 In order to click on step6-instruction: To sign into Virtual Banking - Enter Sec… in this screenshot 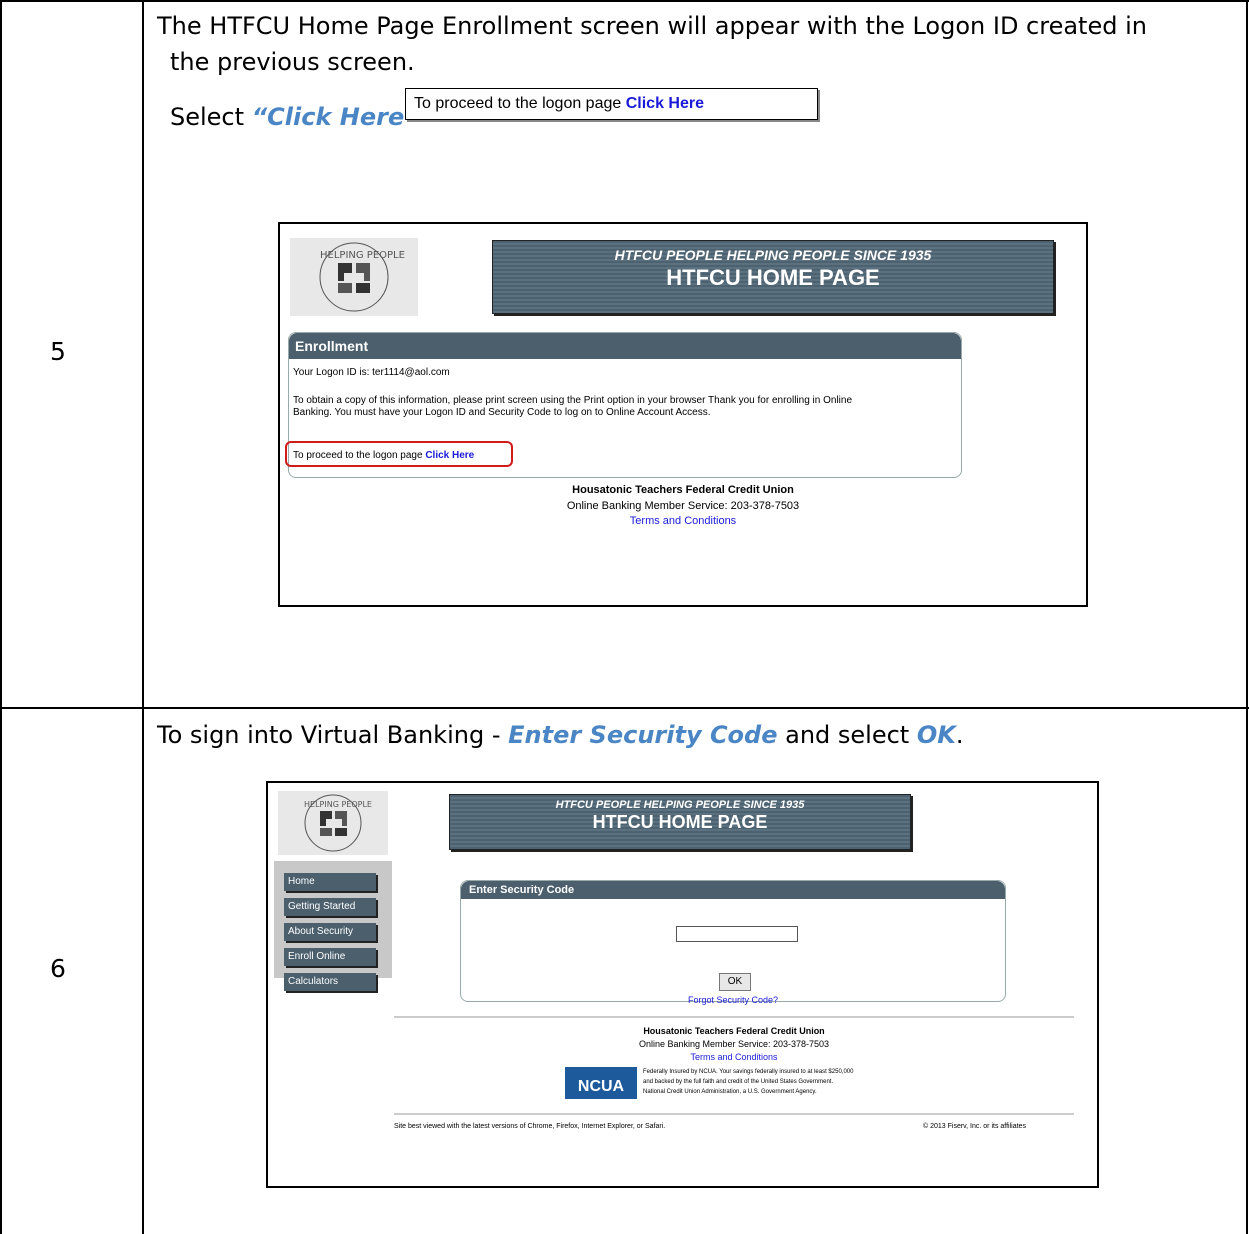, I will do `click(560, 735)`.